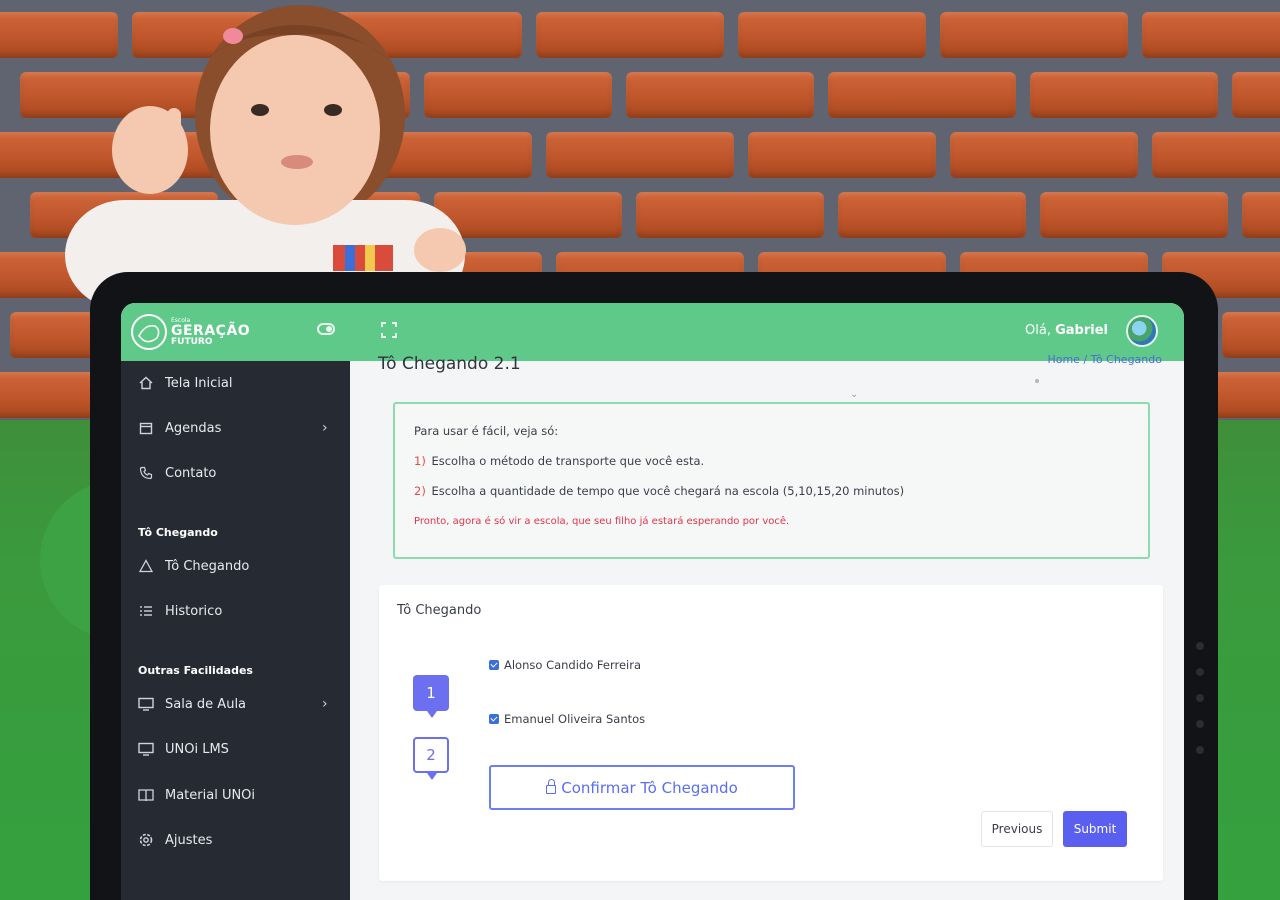 This screenshot has width=1280, height=900. I want to click on sidebar-section-outras-facilidades: Outras Facilidades, so click(195, 670).